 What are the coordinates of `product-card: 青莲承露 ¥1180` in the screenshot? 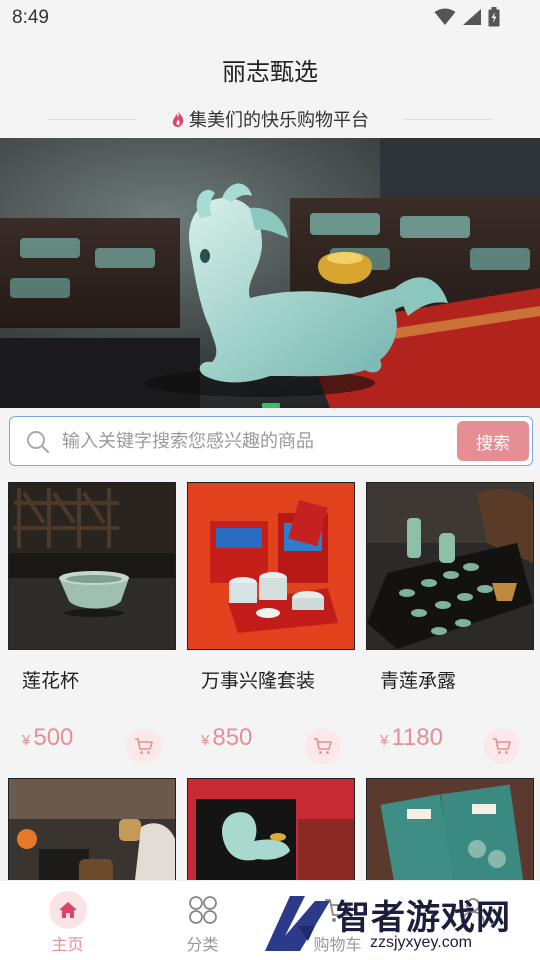 It's located at (450, 623).